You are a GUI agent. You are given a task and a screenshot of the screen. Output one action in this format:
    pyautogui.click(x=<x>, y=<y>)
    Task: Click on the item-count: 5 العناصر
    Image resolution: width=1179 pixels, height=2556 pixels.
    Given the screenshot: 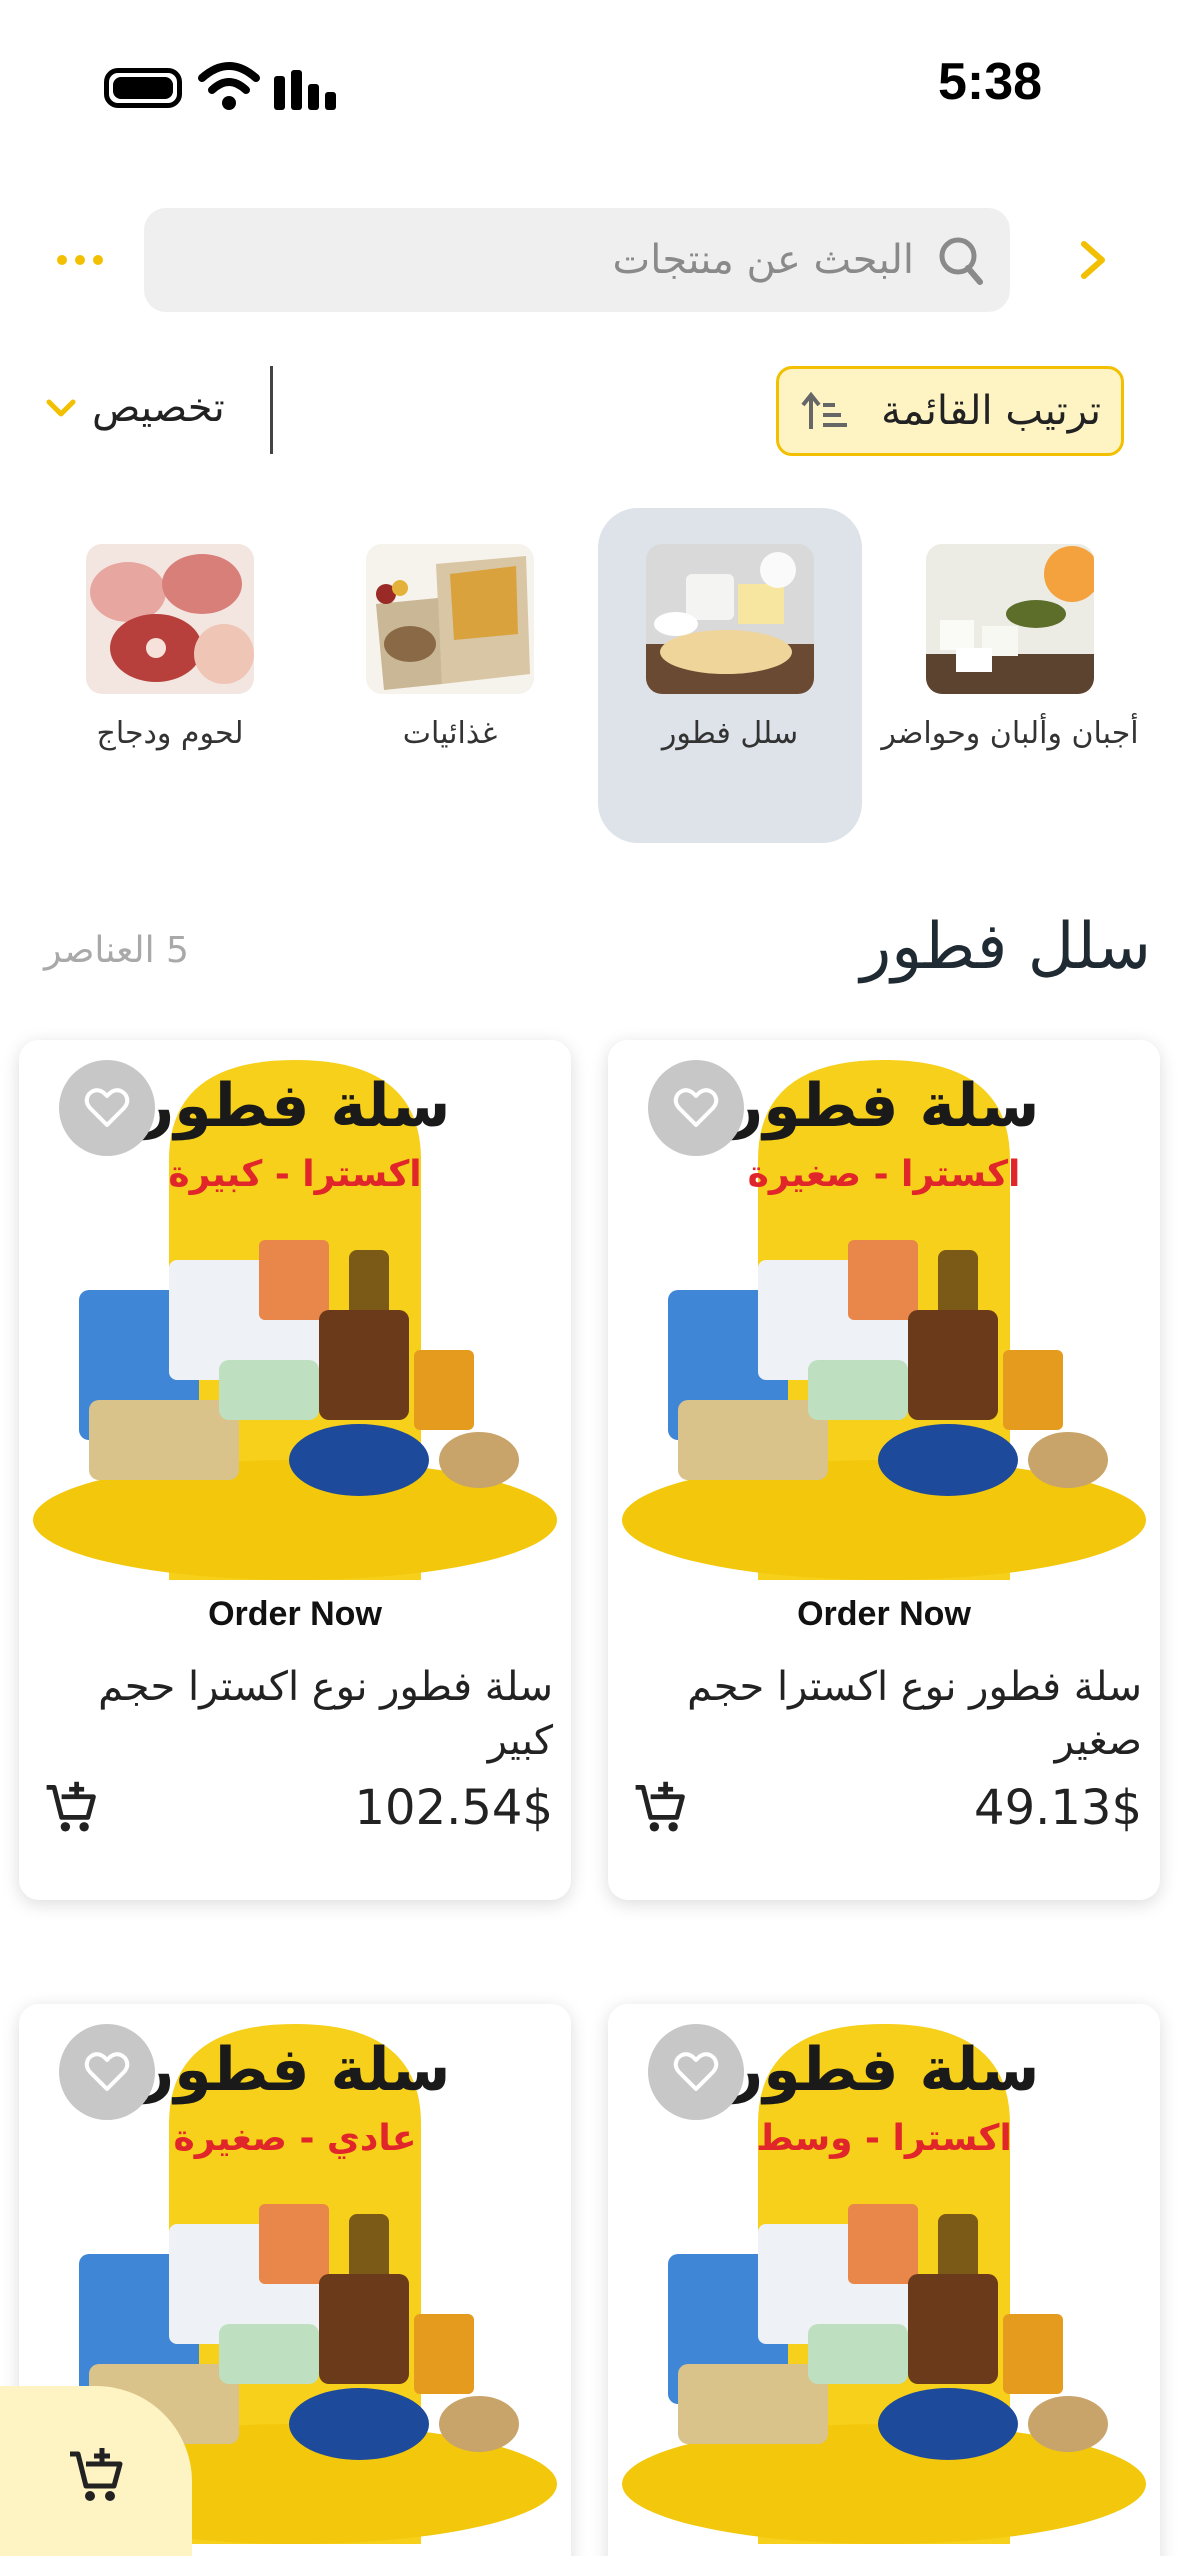 What is the action you would take?
    pyautogui.click(x=116, y=950)
    